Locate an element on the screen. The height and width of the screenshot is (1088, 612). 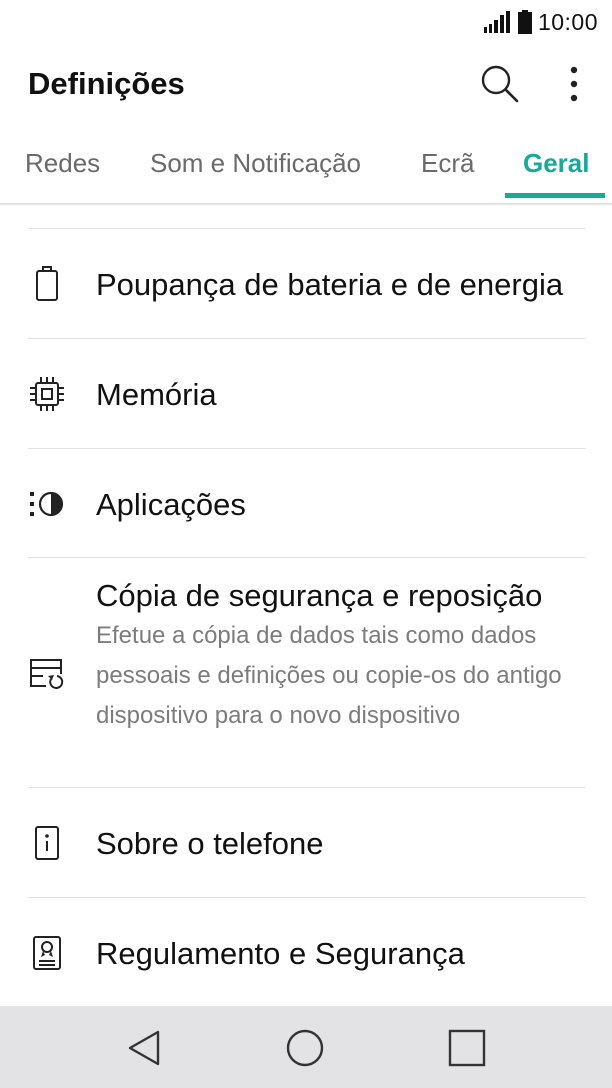
search-button is located at coordinates (500, 84).